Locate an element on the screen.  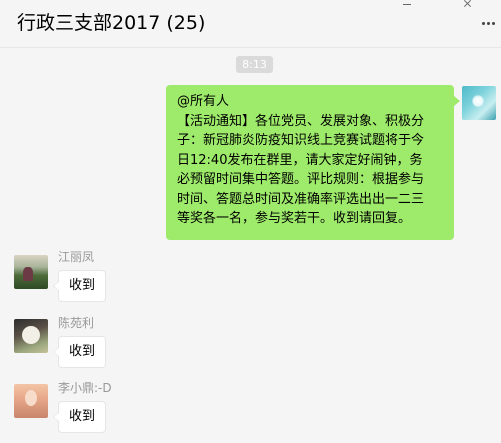
minimize-icon is located at coordinates (407, 5).